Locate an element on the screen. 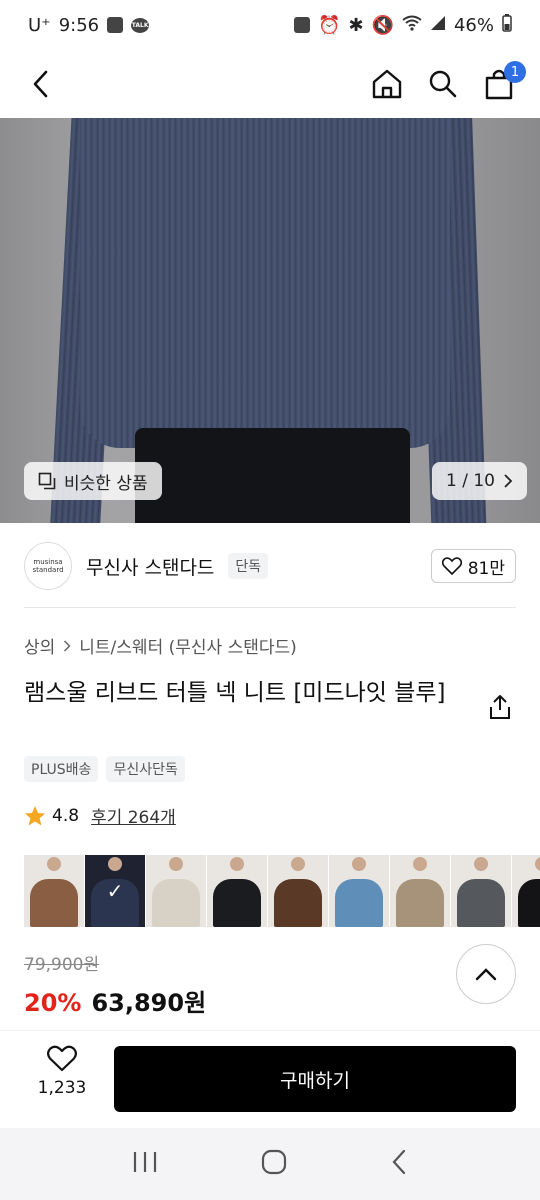 The width and height of the screenshot is (540, 1200). rating-score: 4.8 is located at coordinates (66, 815).